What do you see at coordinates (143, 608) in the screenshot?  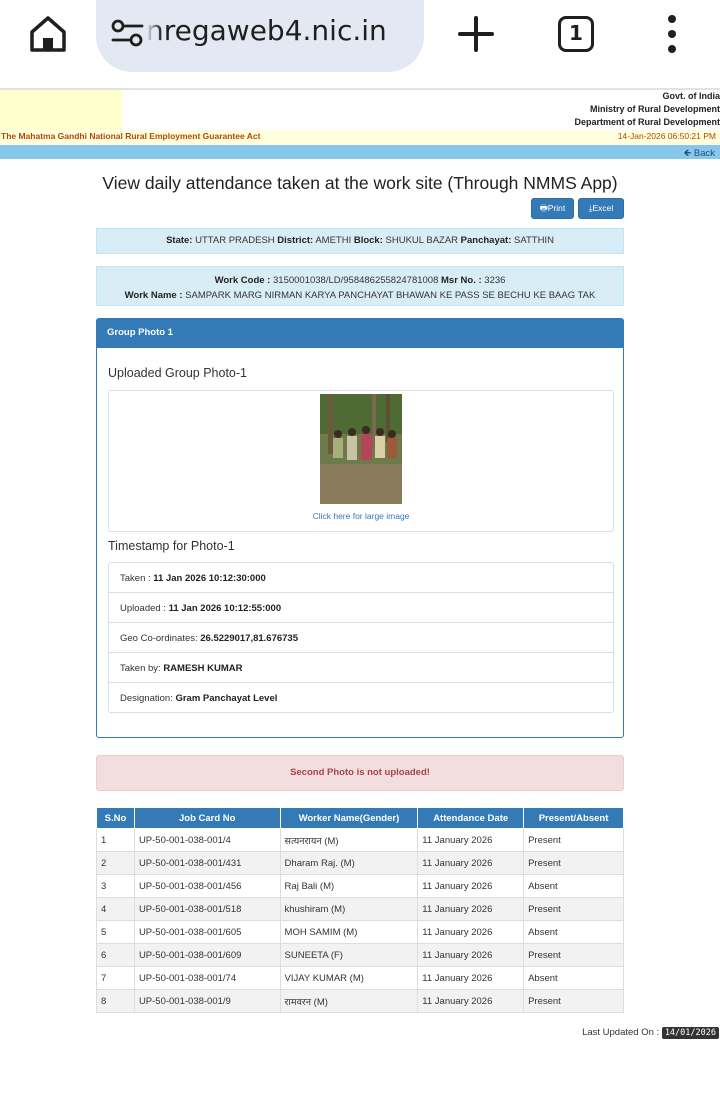 I see `uploaded-label: Uploaded :` at bounding box center [143, 608].